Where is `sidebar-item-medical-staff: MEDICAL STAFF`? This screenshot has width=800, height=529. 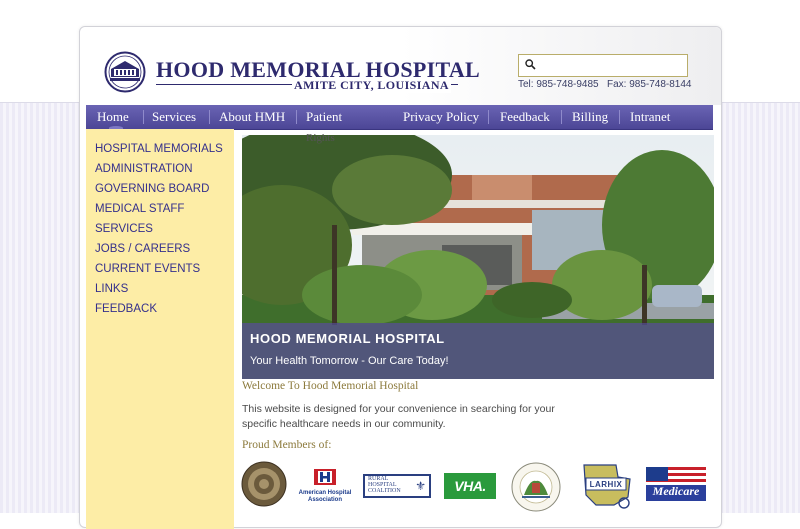 sidebar-item-medical-staff: MEDICAL STAFF is located at coordinates (139, 209).